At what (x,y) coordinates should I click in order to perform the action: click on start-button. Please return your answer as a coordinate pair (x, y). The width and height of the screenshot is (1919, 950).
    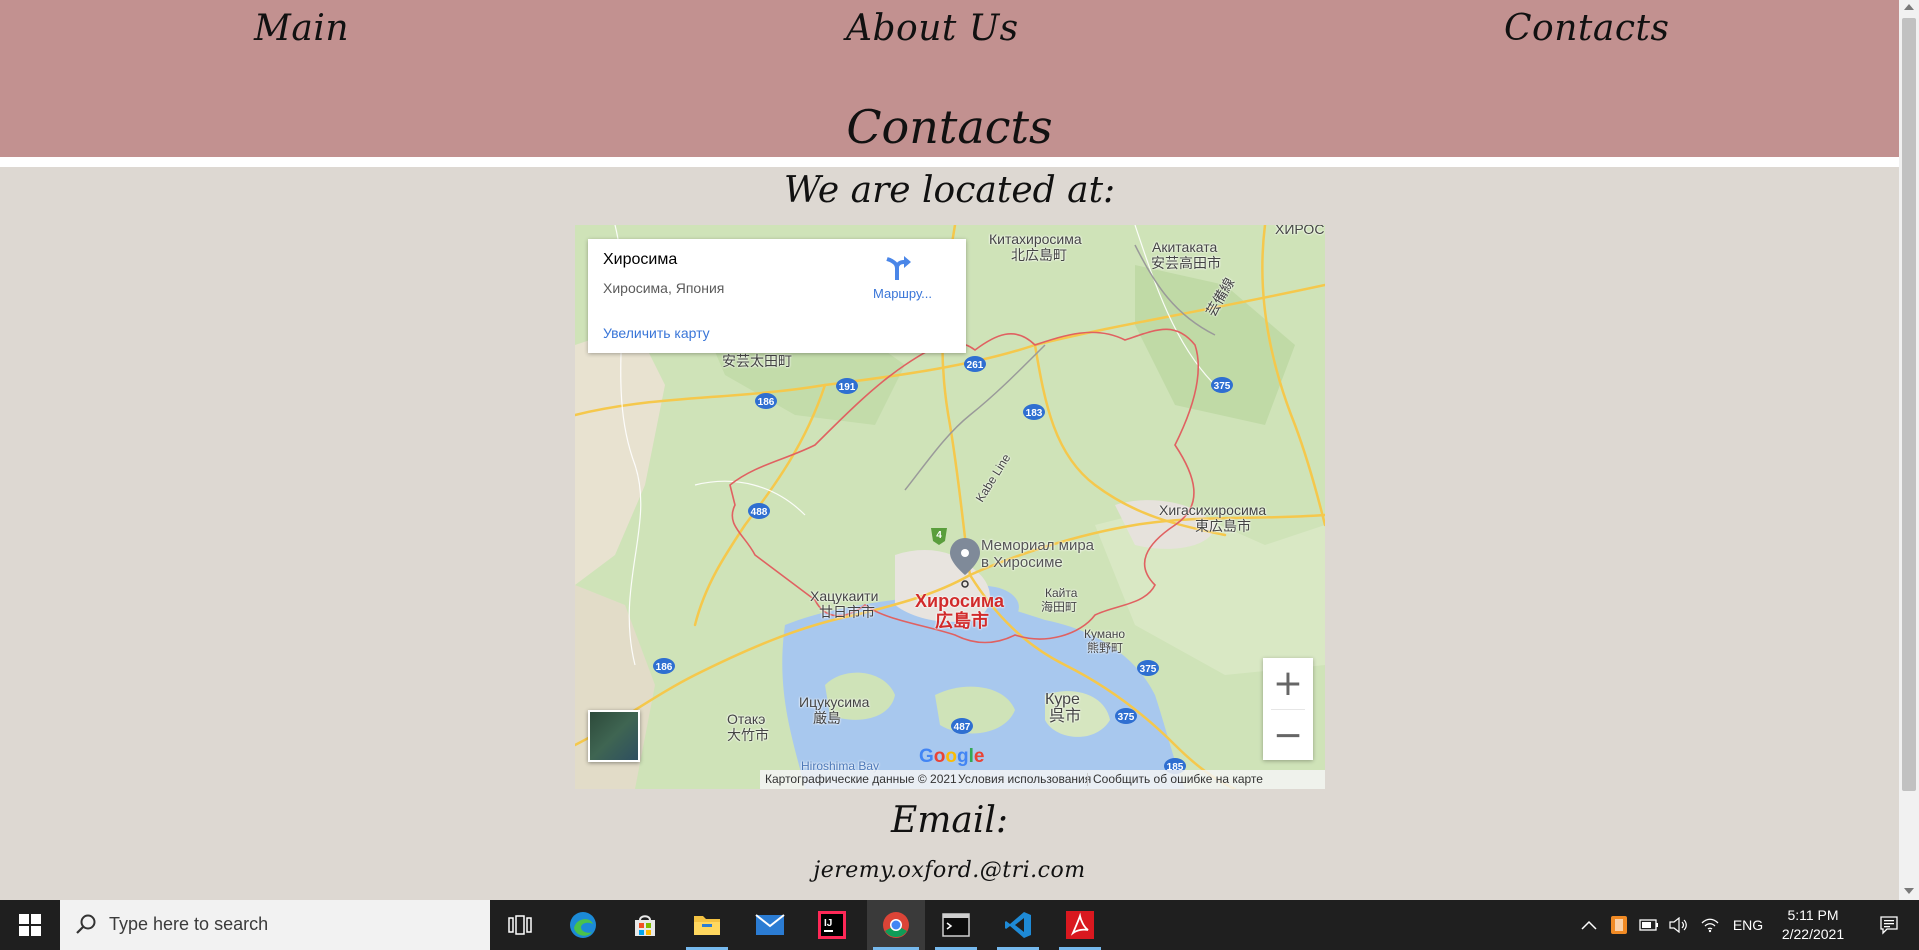
    Looking at the image, I should click on (30, 925).